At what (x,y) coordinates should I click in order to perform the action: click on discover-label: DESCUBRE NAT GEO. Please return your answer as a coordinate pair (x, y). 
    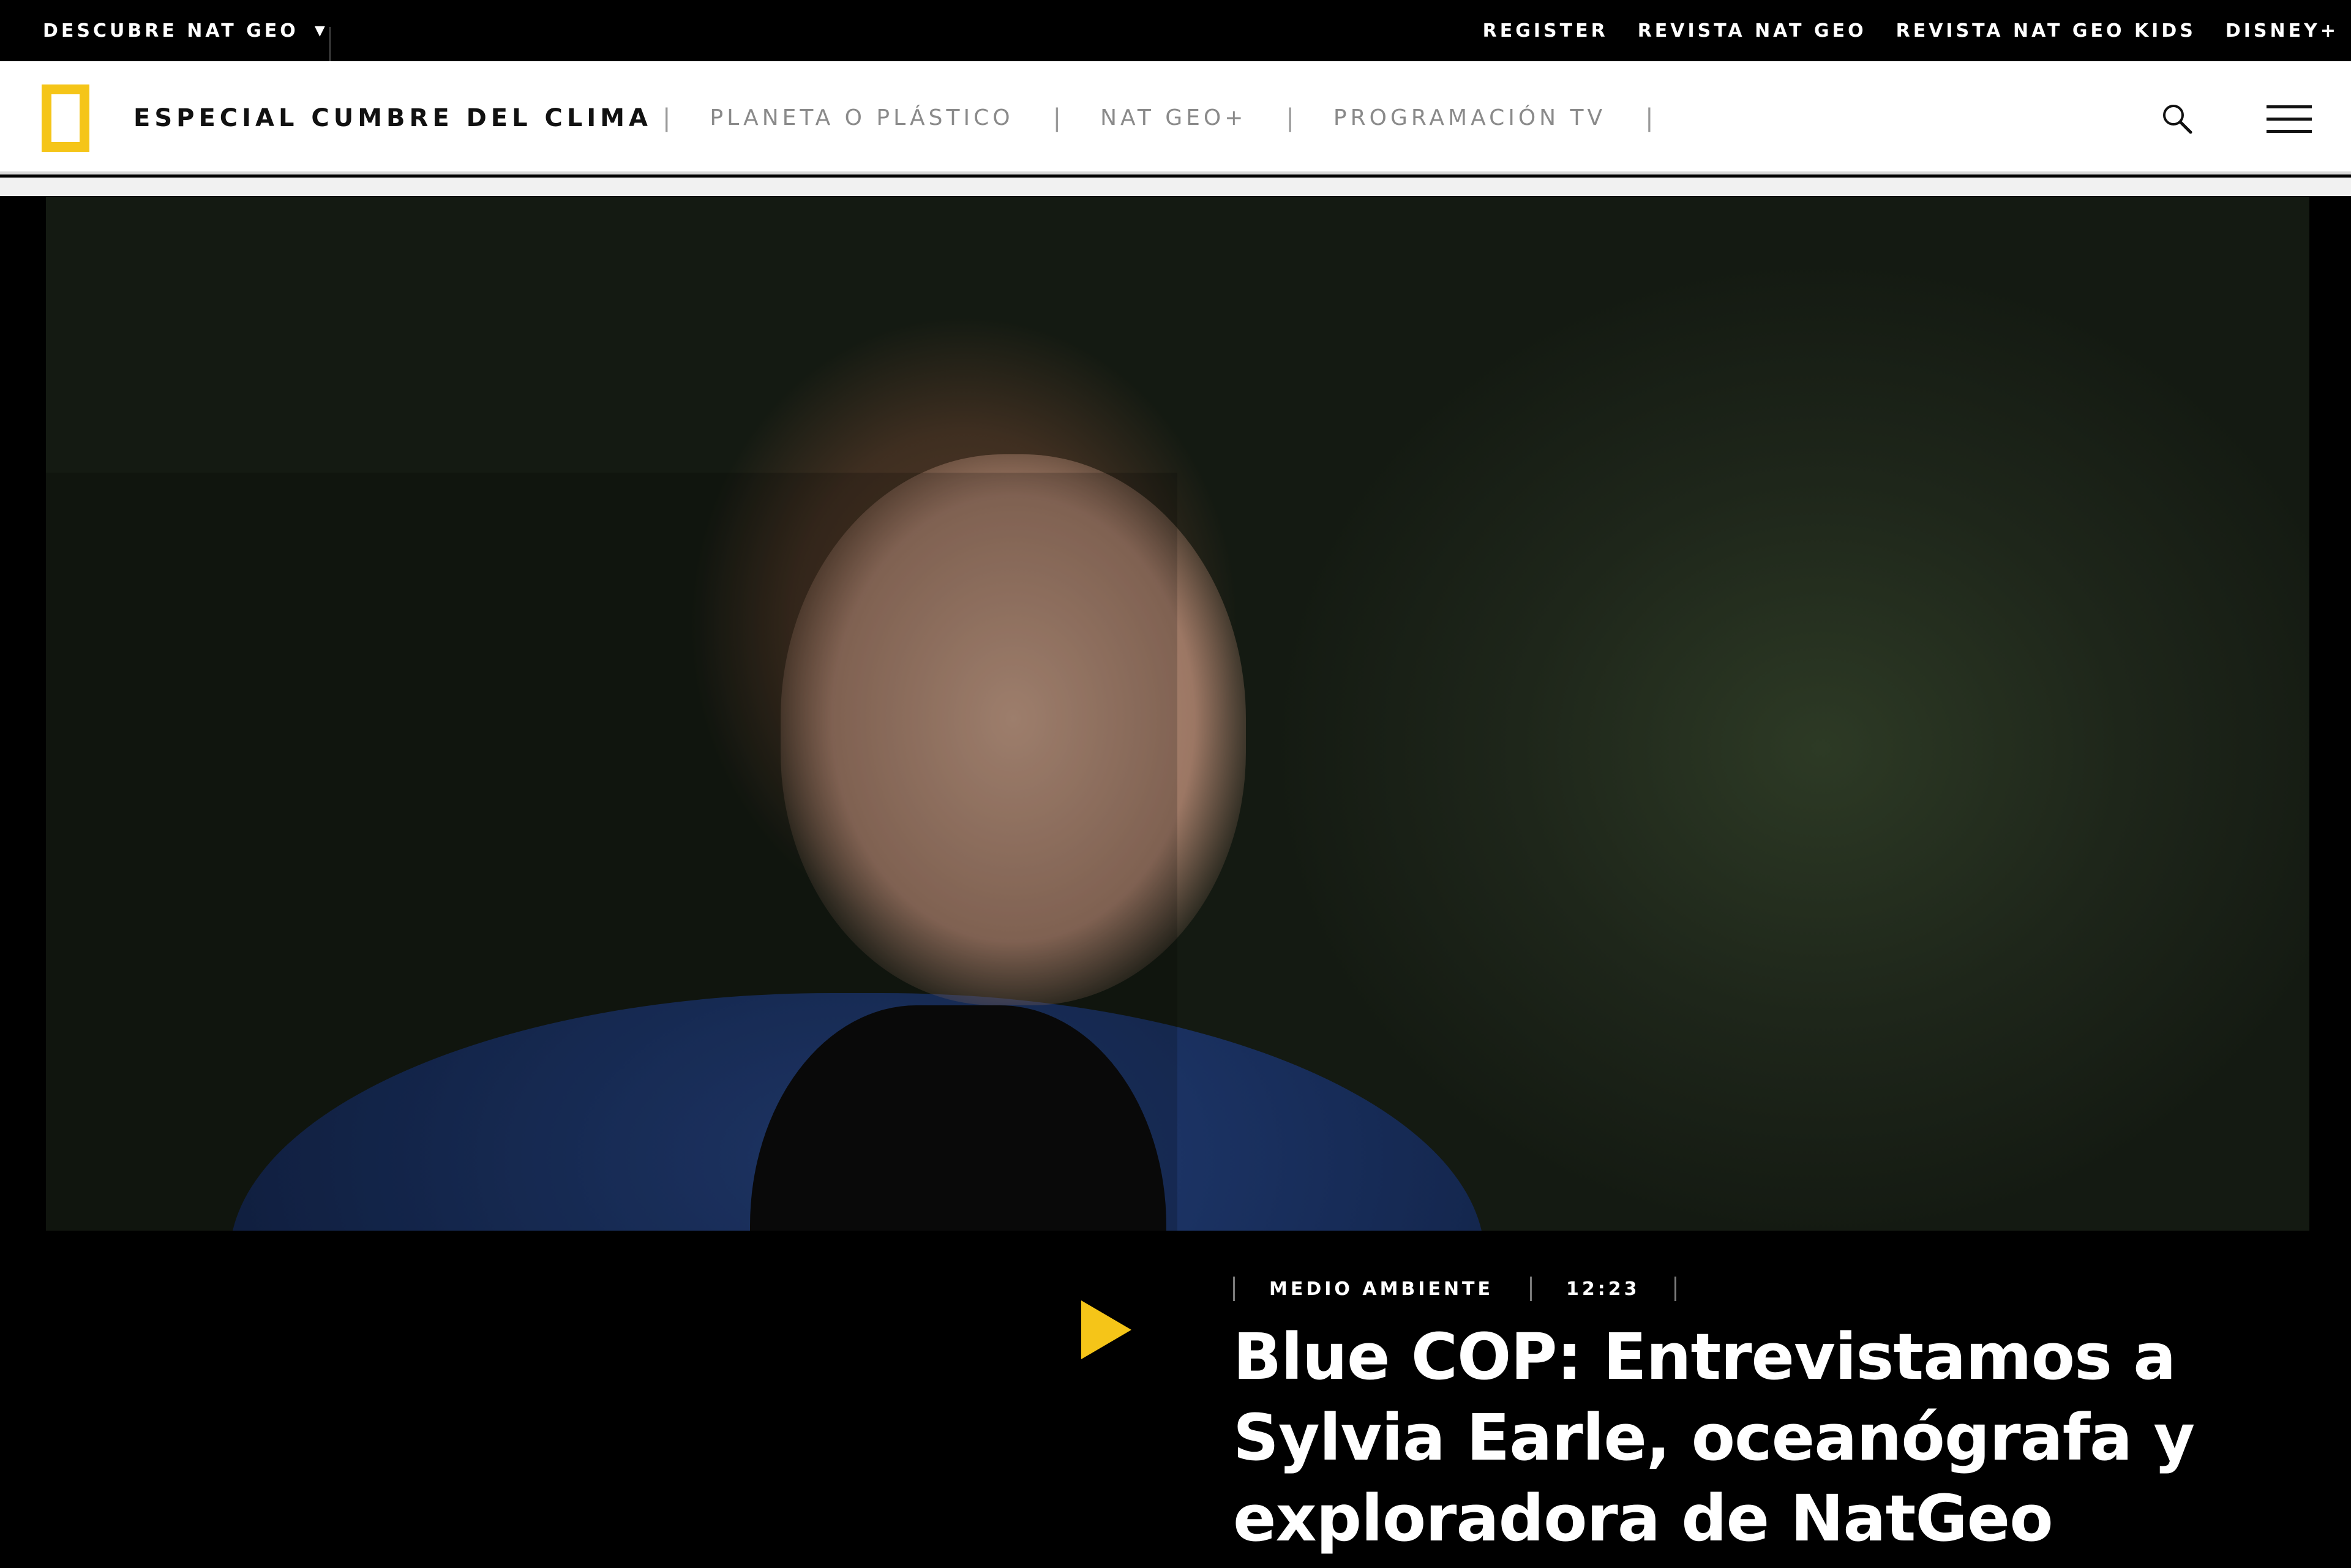
    Looking at the image, I should click on (171, 31).